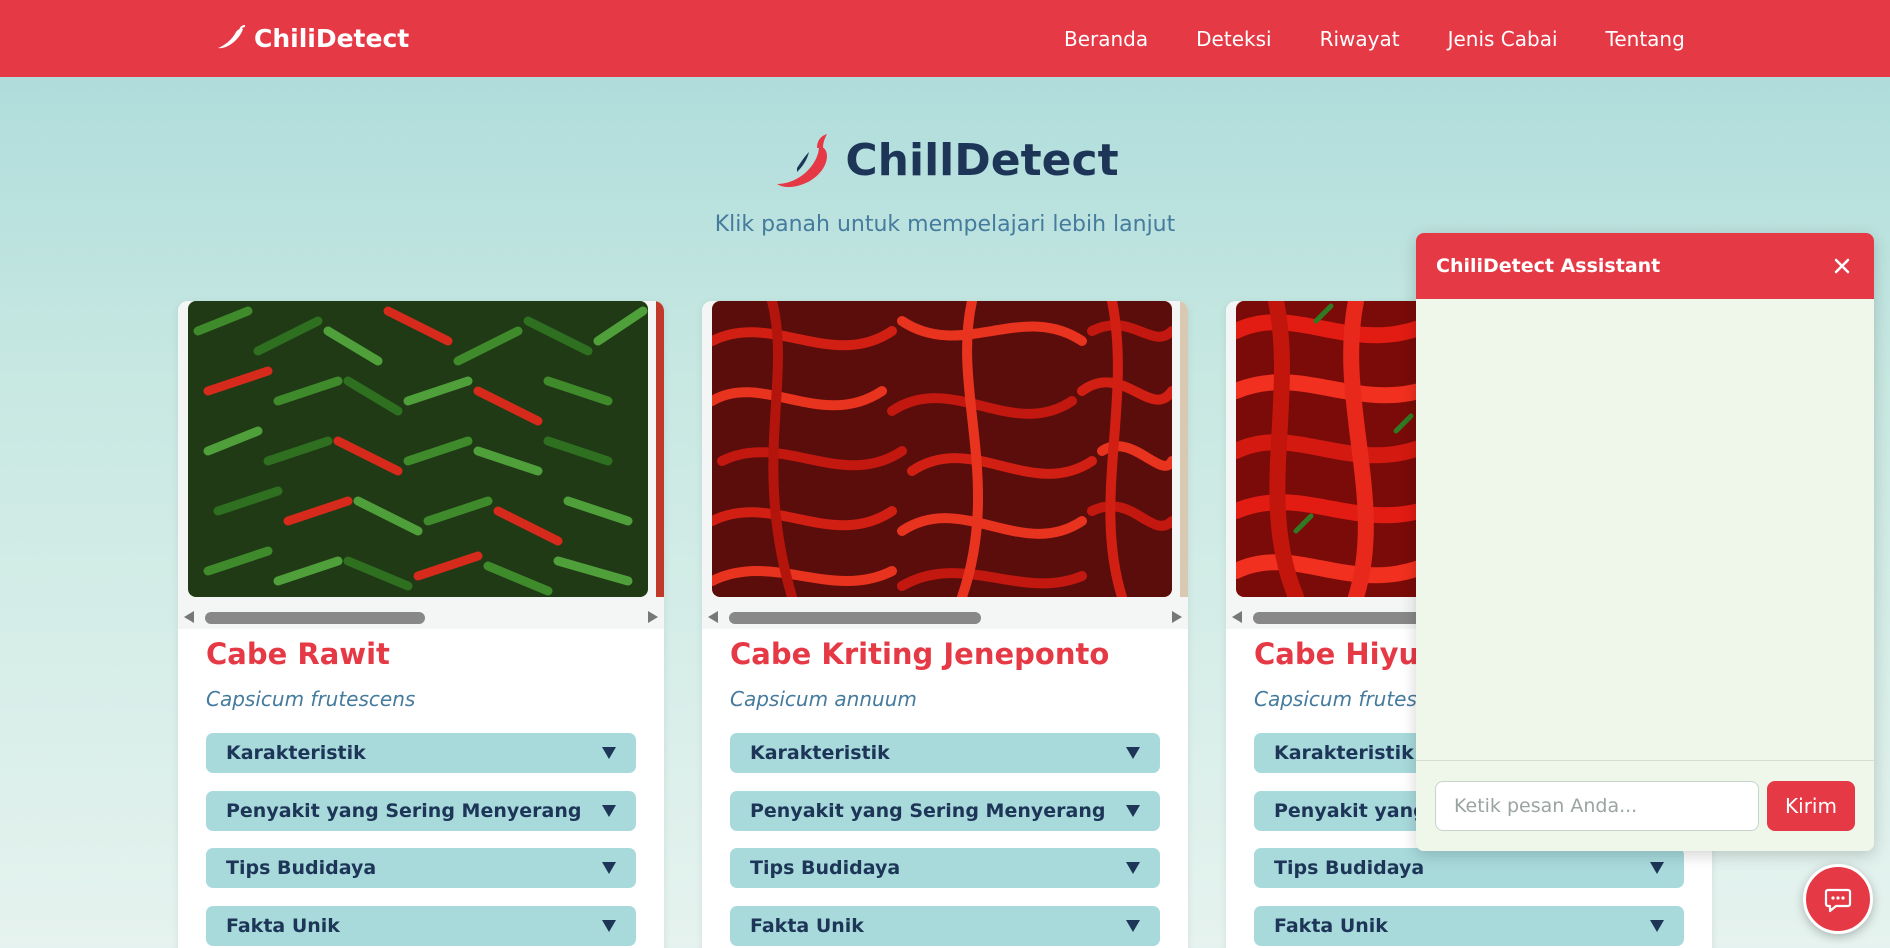 The height and width of the screenshot is (948, 1890). I want to click on chat-footer: Kirim, so click(1645, 805).